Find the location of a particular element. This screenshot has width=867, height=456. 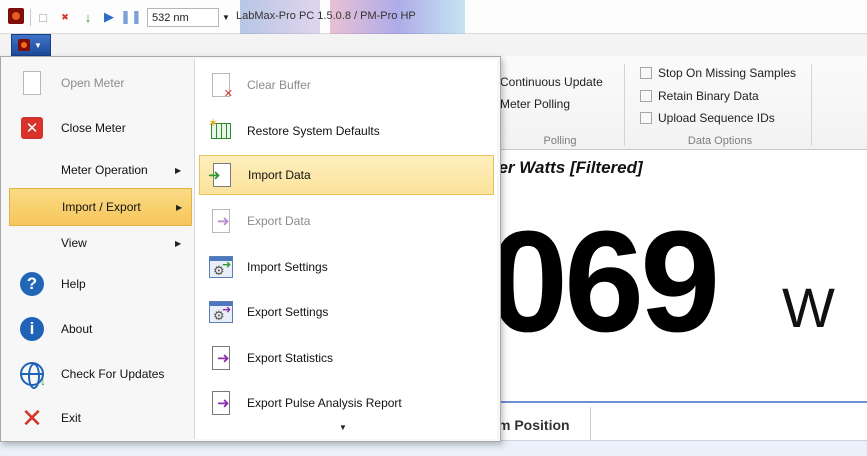

open-document-icon is located at coordinates (32, 83).